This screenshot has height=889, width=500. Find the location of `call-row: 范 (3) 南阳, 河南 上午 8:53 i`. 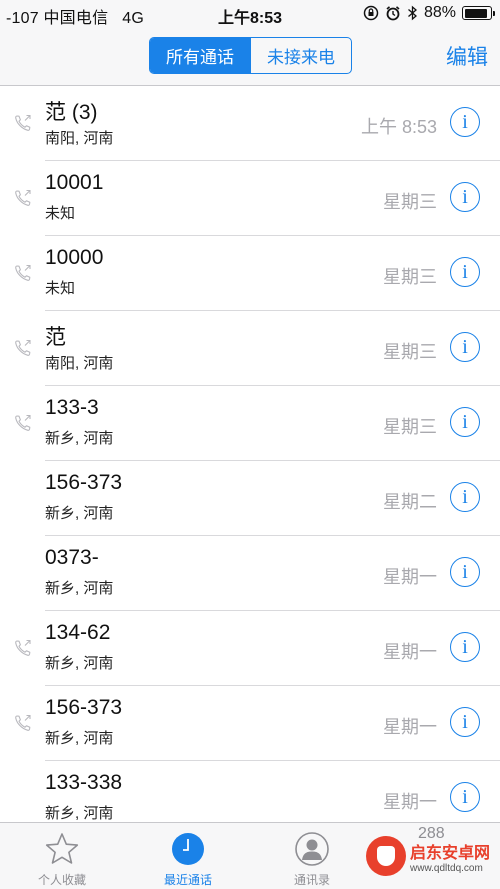

call-row: 范 (3) 南阳, 河南 上午 8:53 i is located at coordinates (250, 123).